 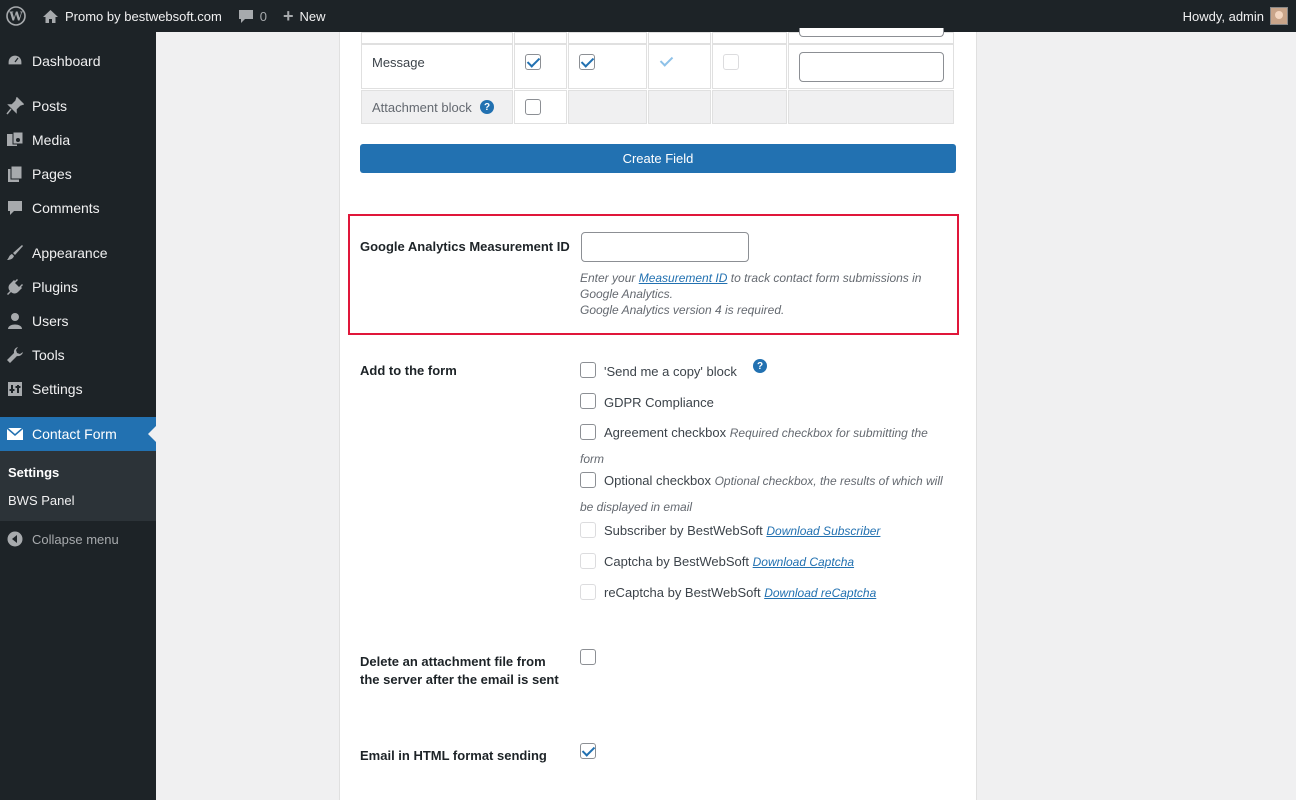 I want to click on sidebar-item-contact-form: Contact Form, so click(x=78, y=434).